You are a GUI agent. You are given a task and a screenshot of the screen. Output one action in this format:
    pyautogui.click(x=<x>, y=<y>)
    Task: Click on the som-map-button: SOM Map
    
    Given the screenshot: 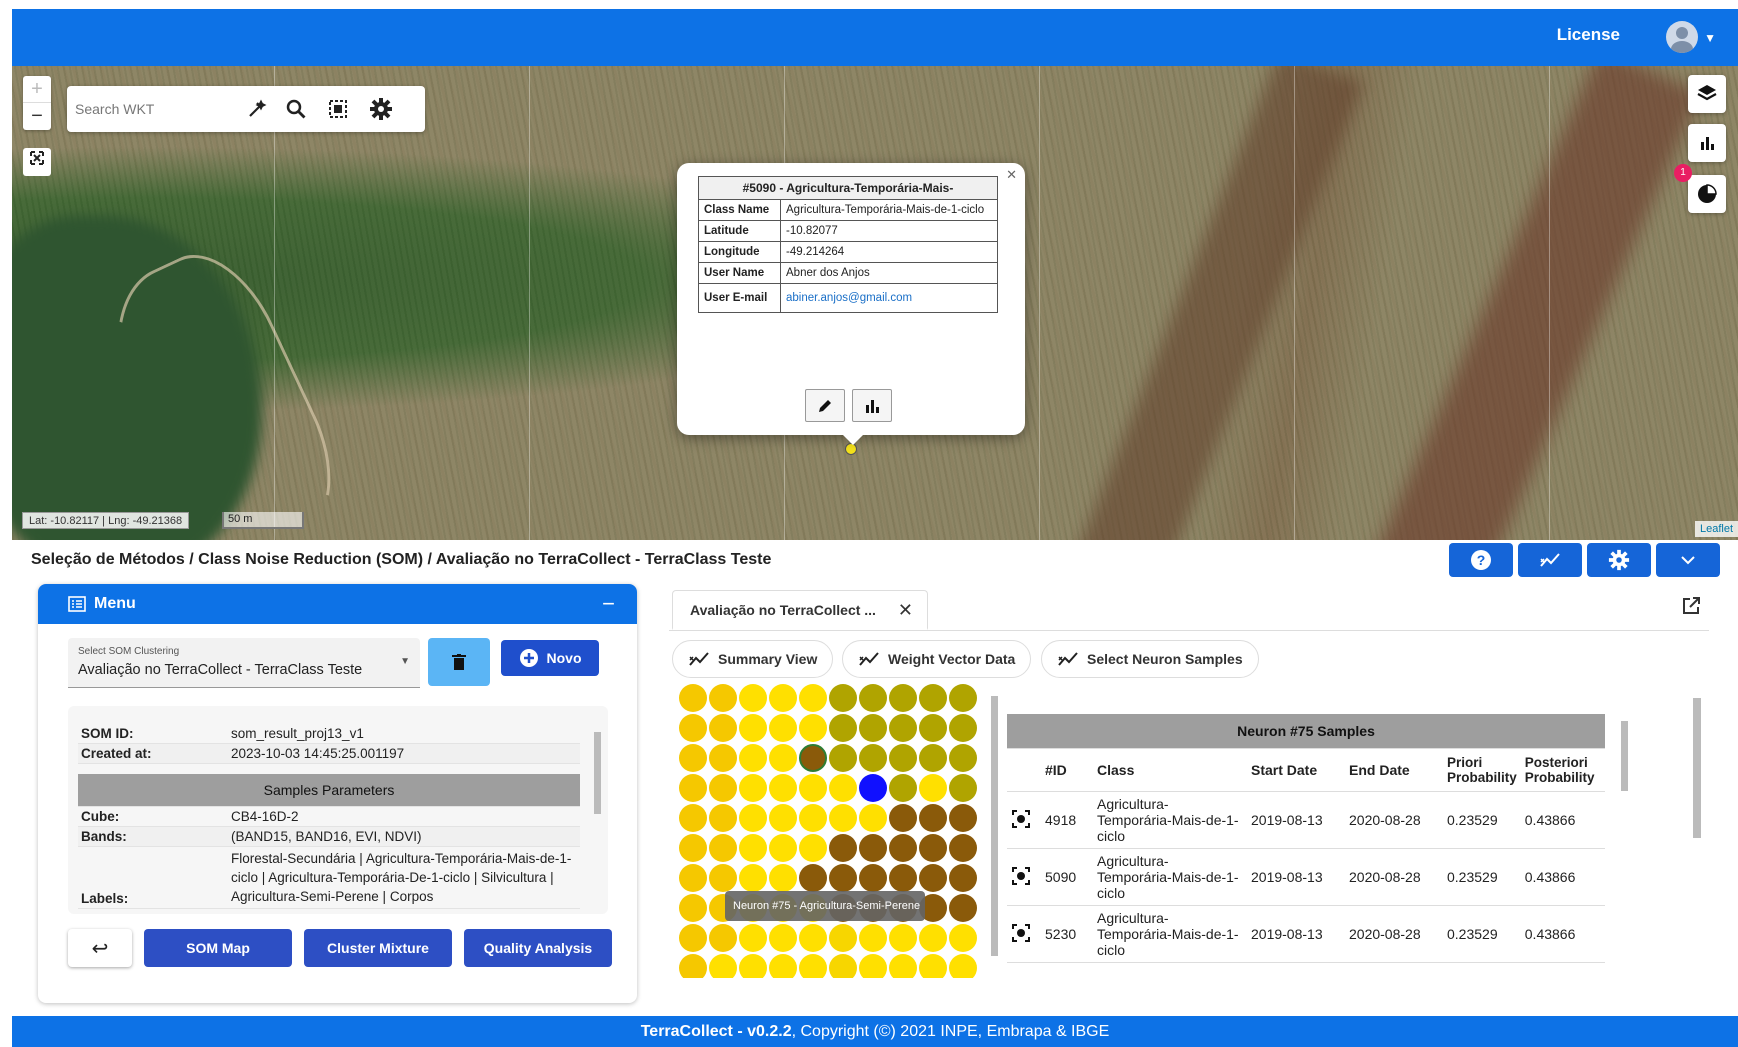 What is the action you would take?
    pyautogui.click(x=218, y=948)
    